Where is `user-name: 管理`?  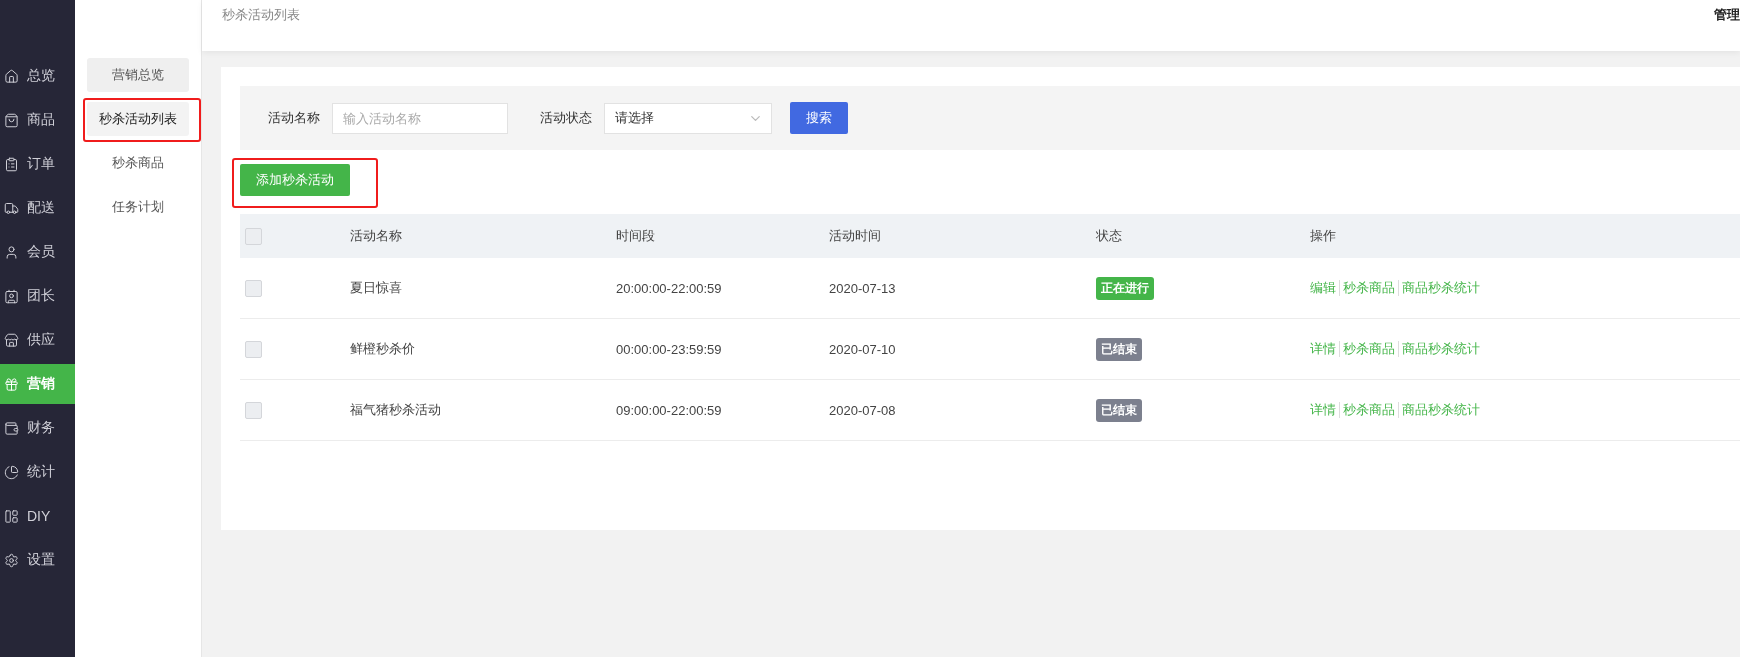
user-name: 管理 is located at coordinates (1727, 15).